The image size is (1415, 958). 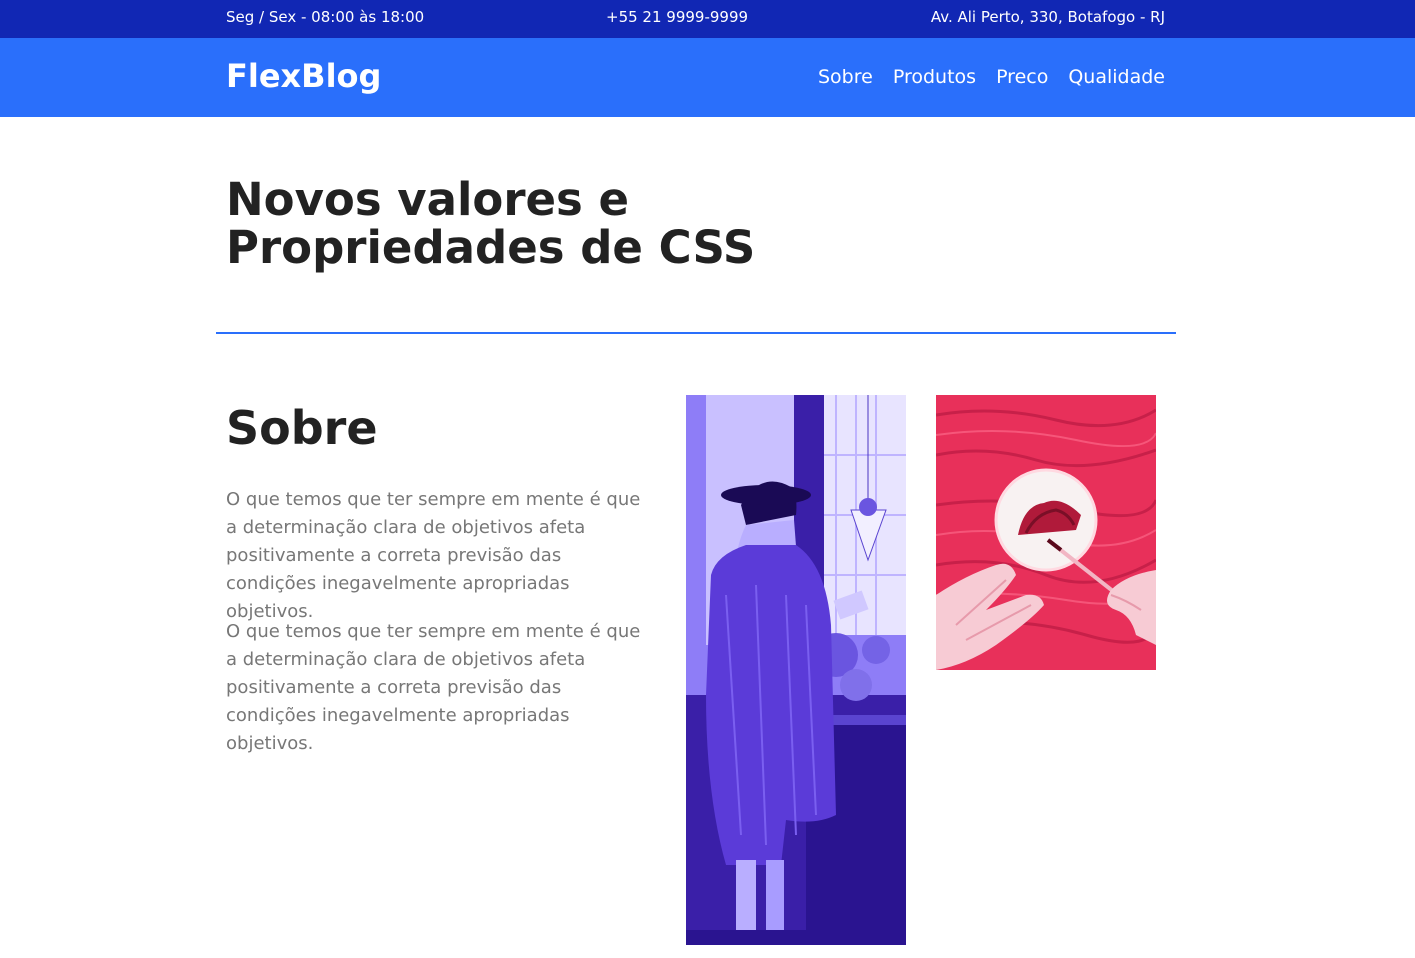 I want to click on nav-link-produtos: Produtos, so click(x=934, y=77).